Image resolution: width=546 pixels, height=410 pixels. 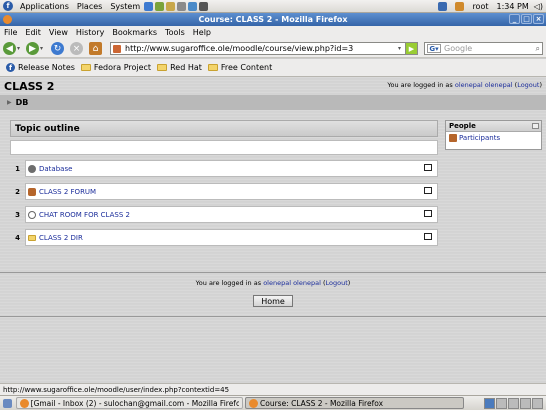 What do you see at coordinates (95, 48) in the screenshot?
I see `home-icon: ⌂` at bounding box center [95, 48].